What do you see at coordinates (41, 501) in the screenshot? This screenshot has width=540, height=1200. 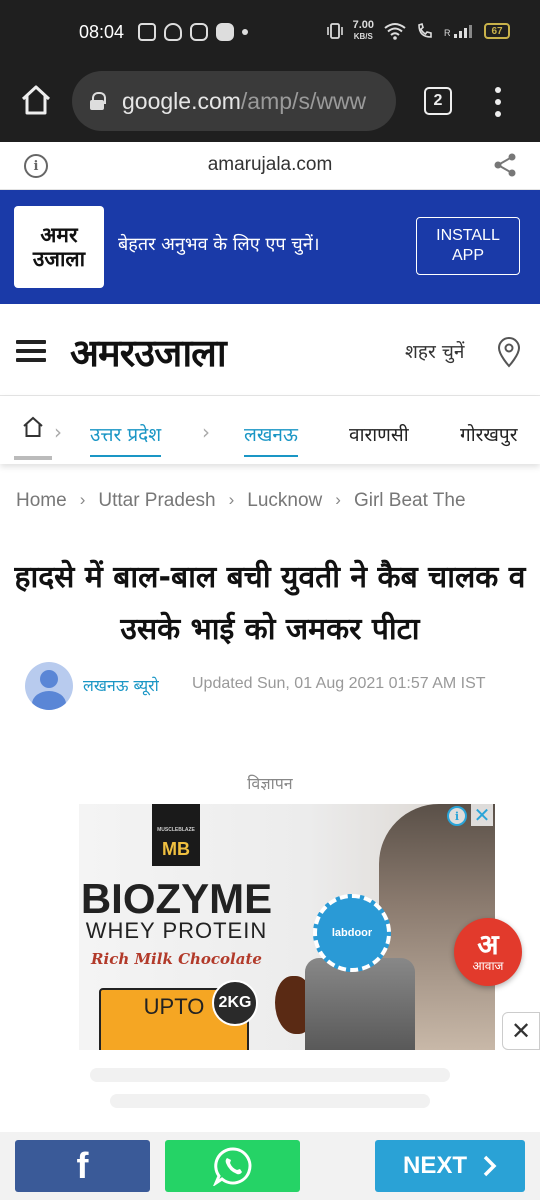 I see `breadcrumb-home: Home` at bounding box center [41, 501].